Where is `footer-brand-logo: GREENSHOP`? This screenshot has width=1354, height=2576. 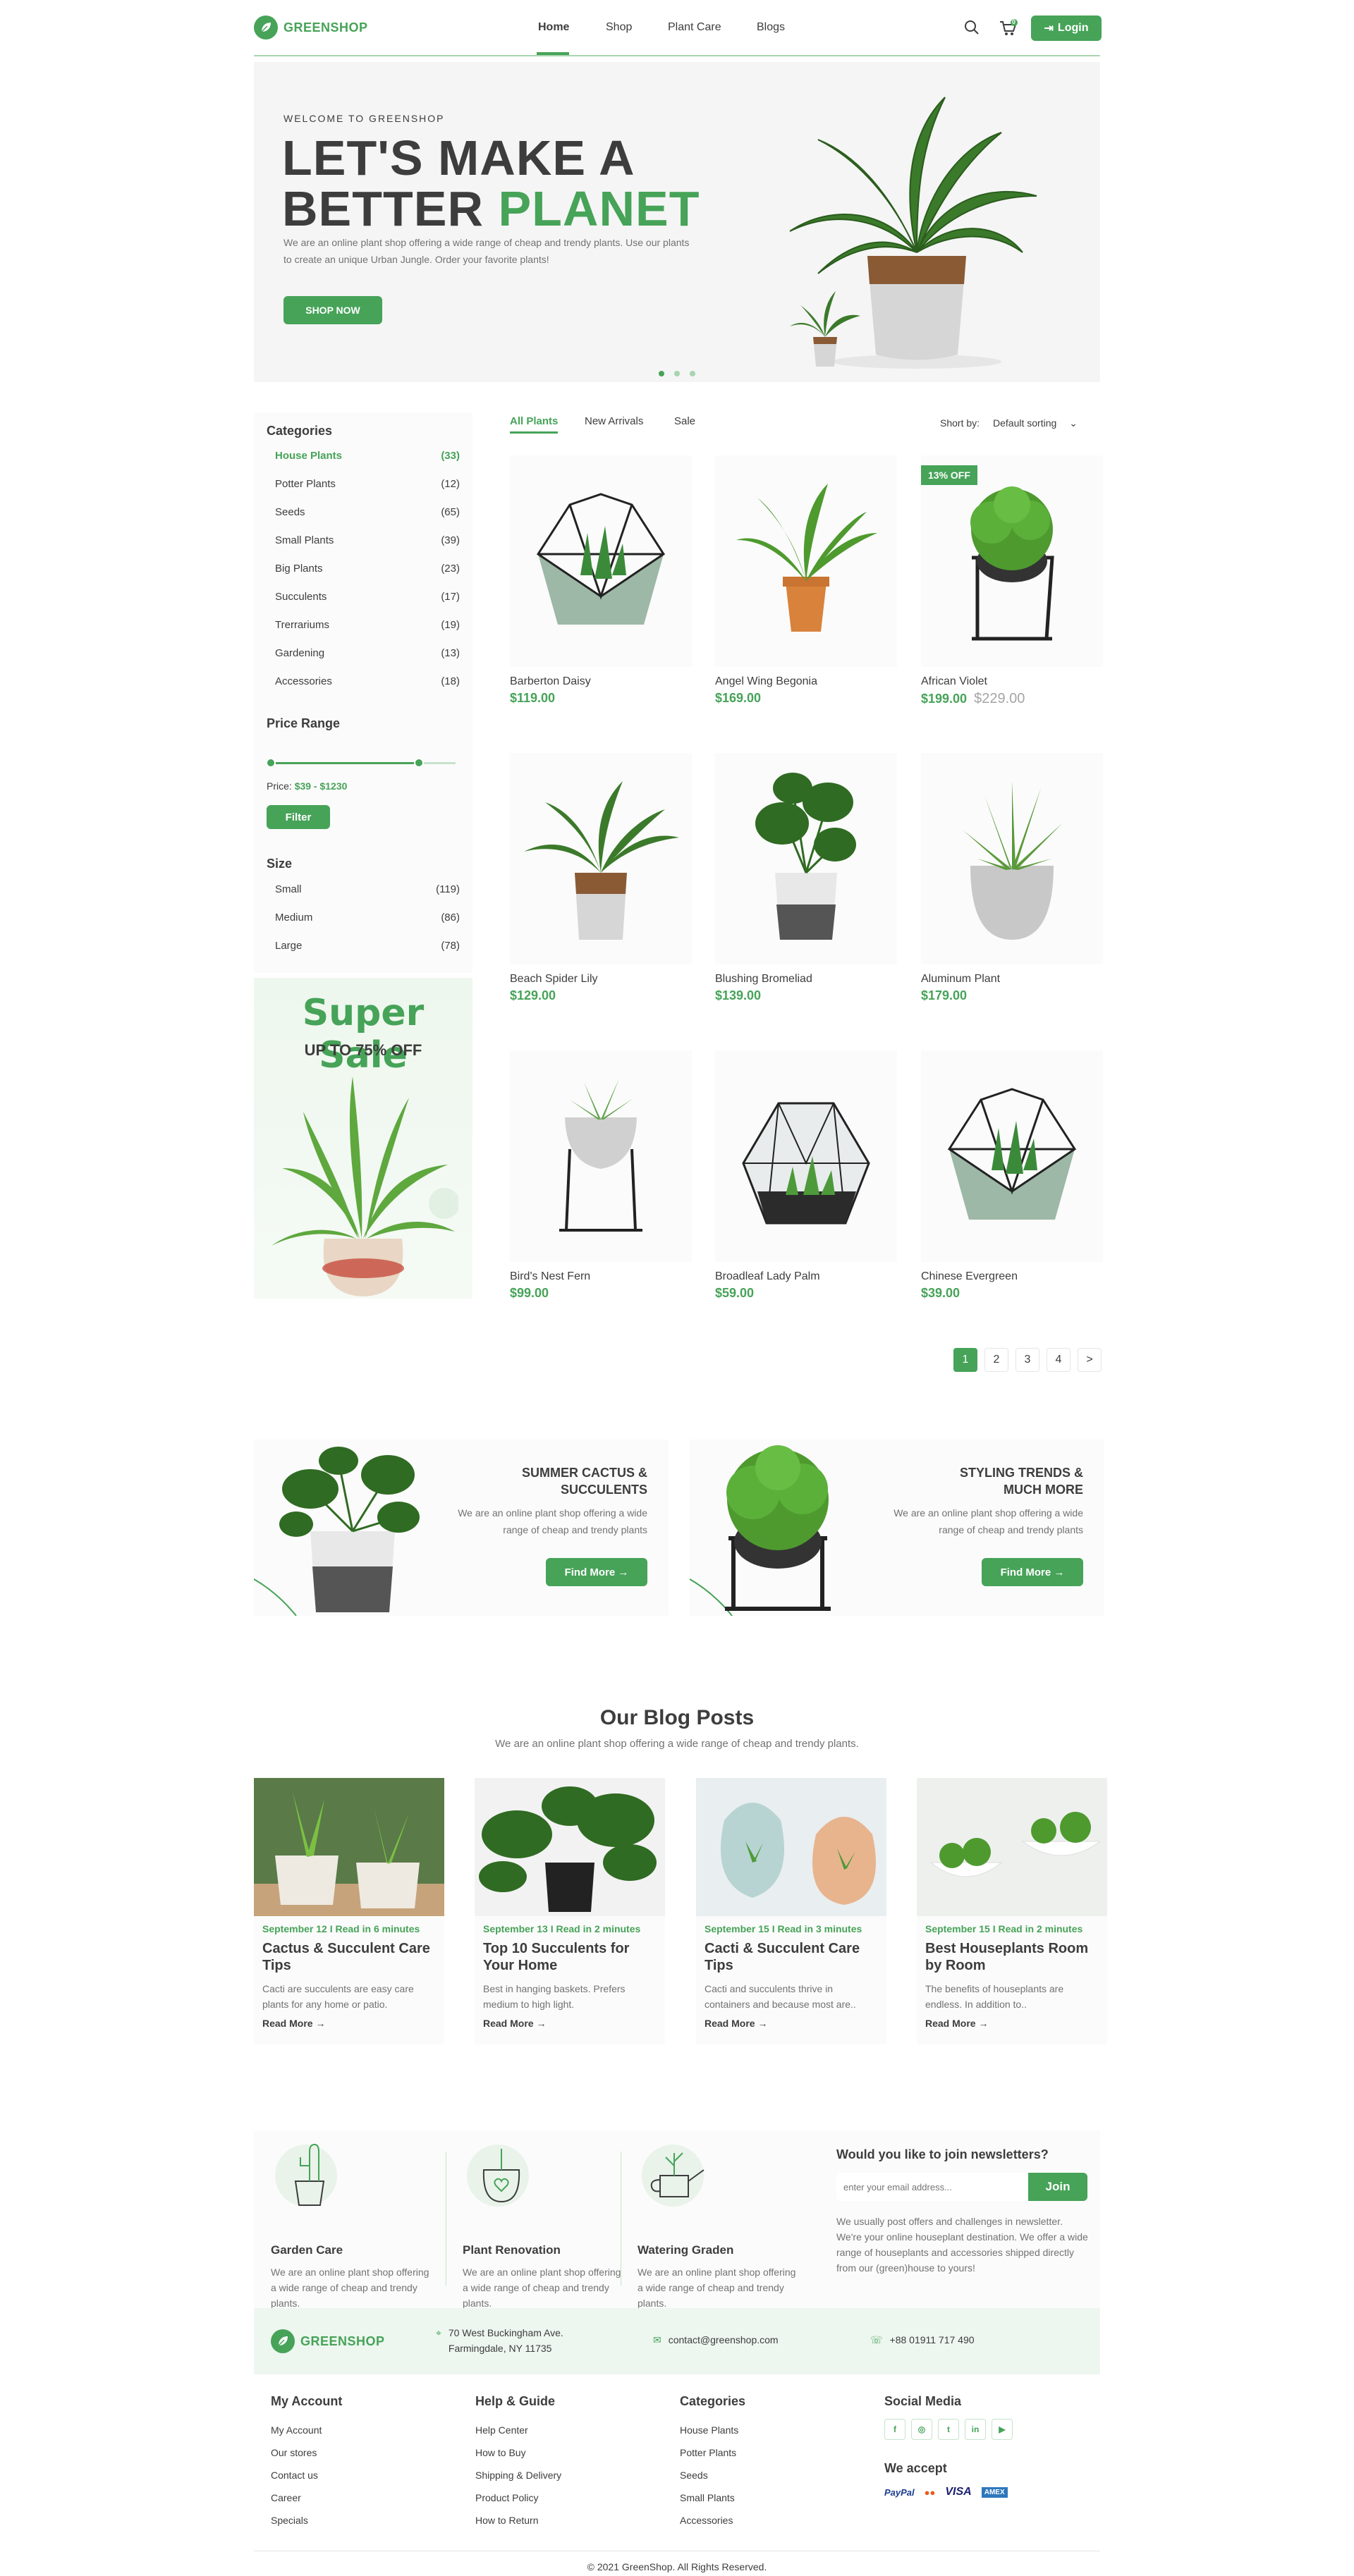
footer-brand-logo: GREENSHOP is located at coordinates (328, 2341).